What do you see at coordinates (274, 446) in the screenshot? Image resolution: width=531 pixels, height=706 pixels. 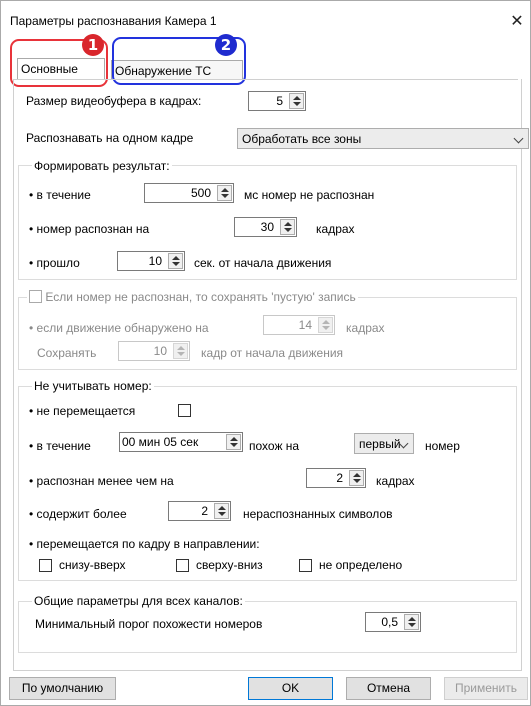 I see `similar-label: похож на` at bounding box center [274, 446].